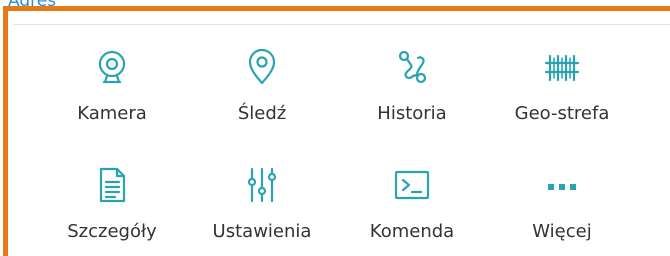 This screenshot has height=256, width=670. I want to click on menu-item-szczegoly: Szczegóły, so click(112, 196).